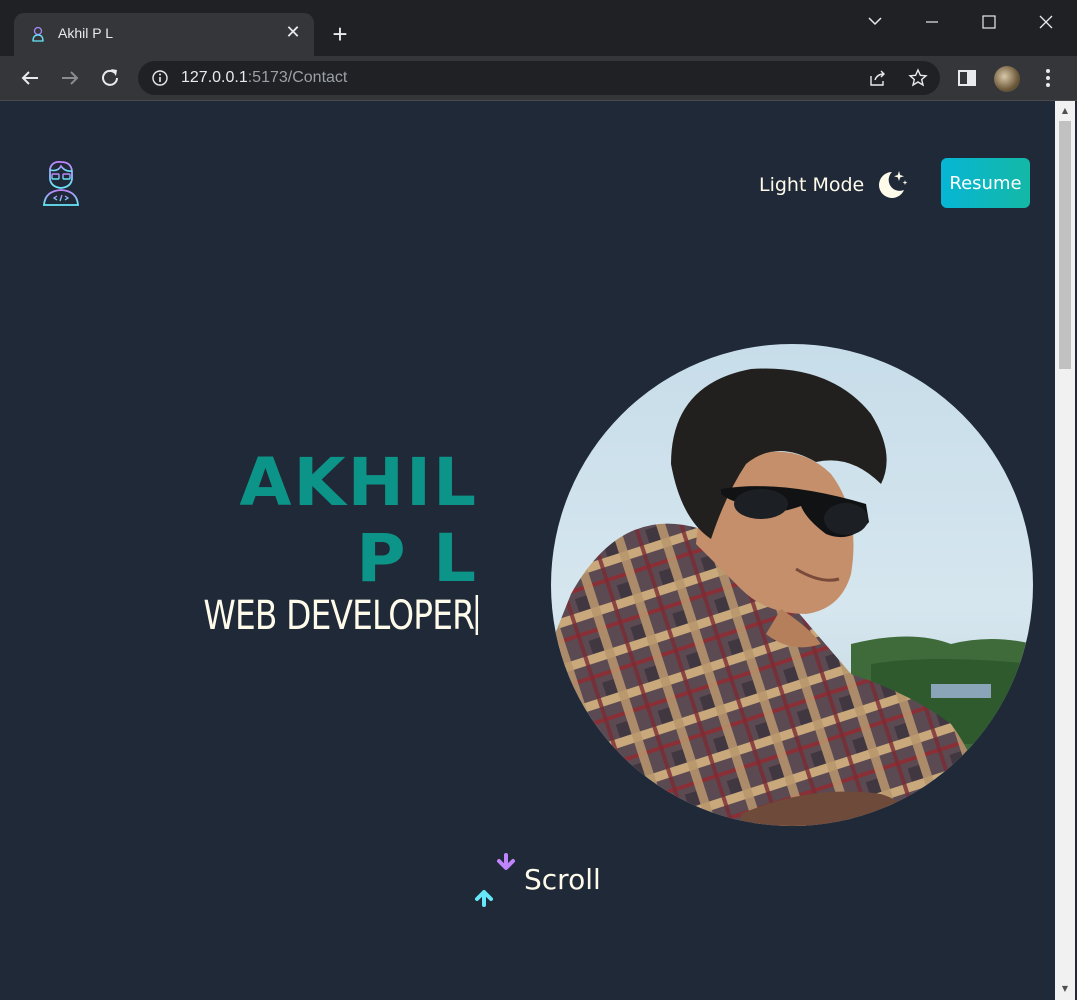 The height and width of the screenshot is (1000, 1077). I want to click on share-icon, so click(878, 78).